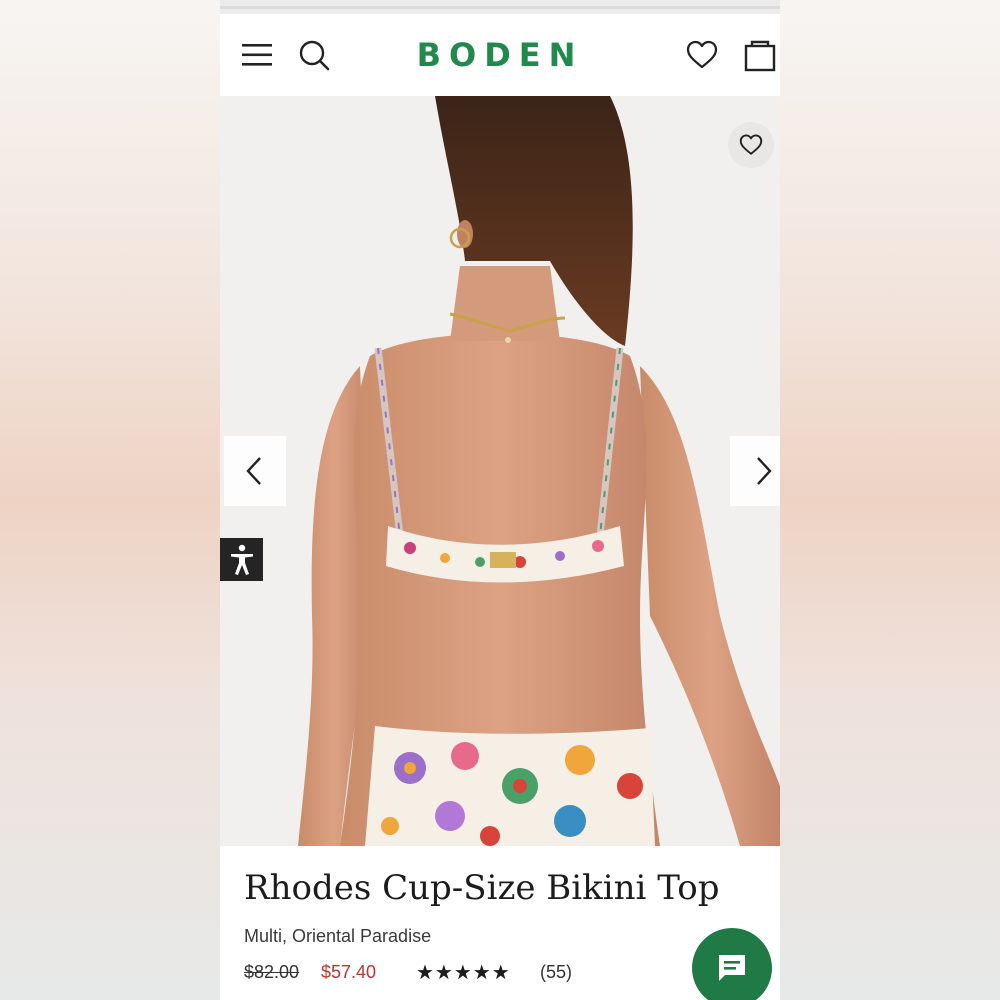 The image size is (1000, 1000). Describe the element at coordinates (255, 471) in the screenshot. I see `previous-image-button` at that location.